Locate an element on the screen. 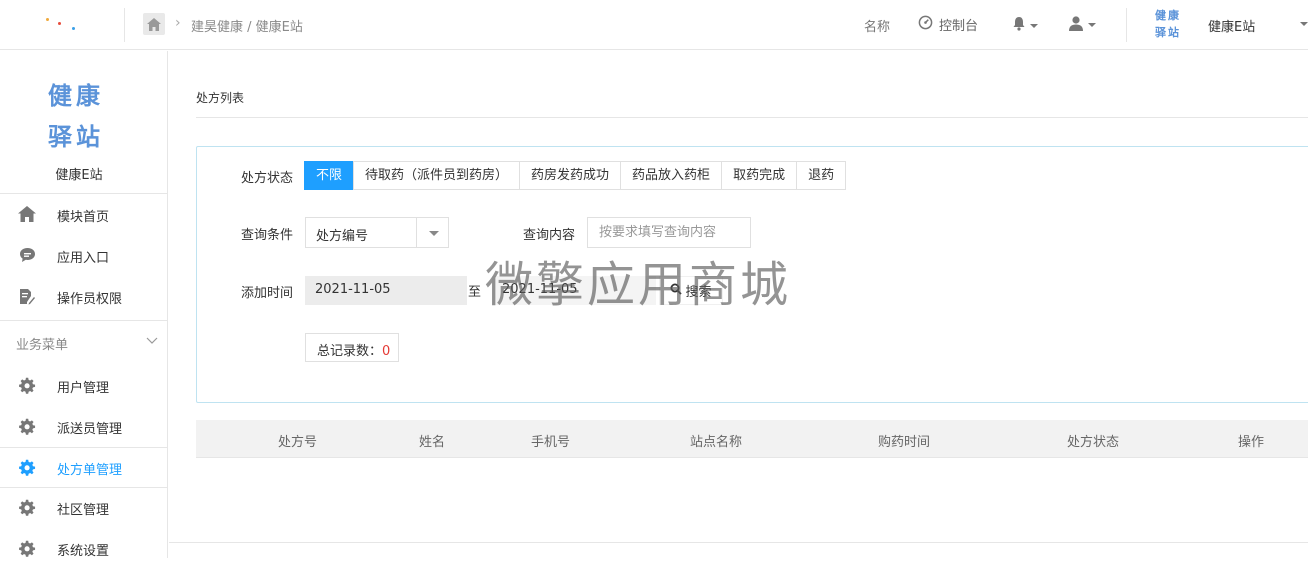 This screenshot has height=568, width=1308. status-tab-pharmacy-dispensed: 药房发药成功 is located at coordinates (570, 175).